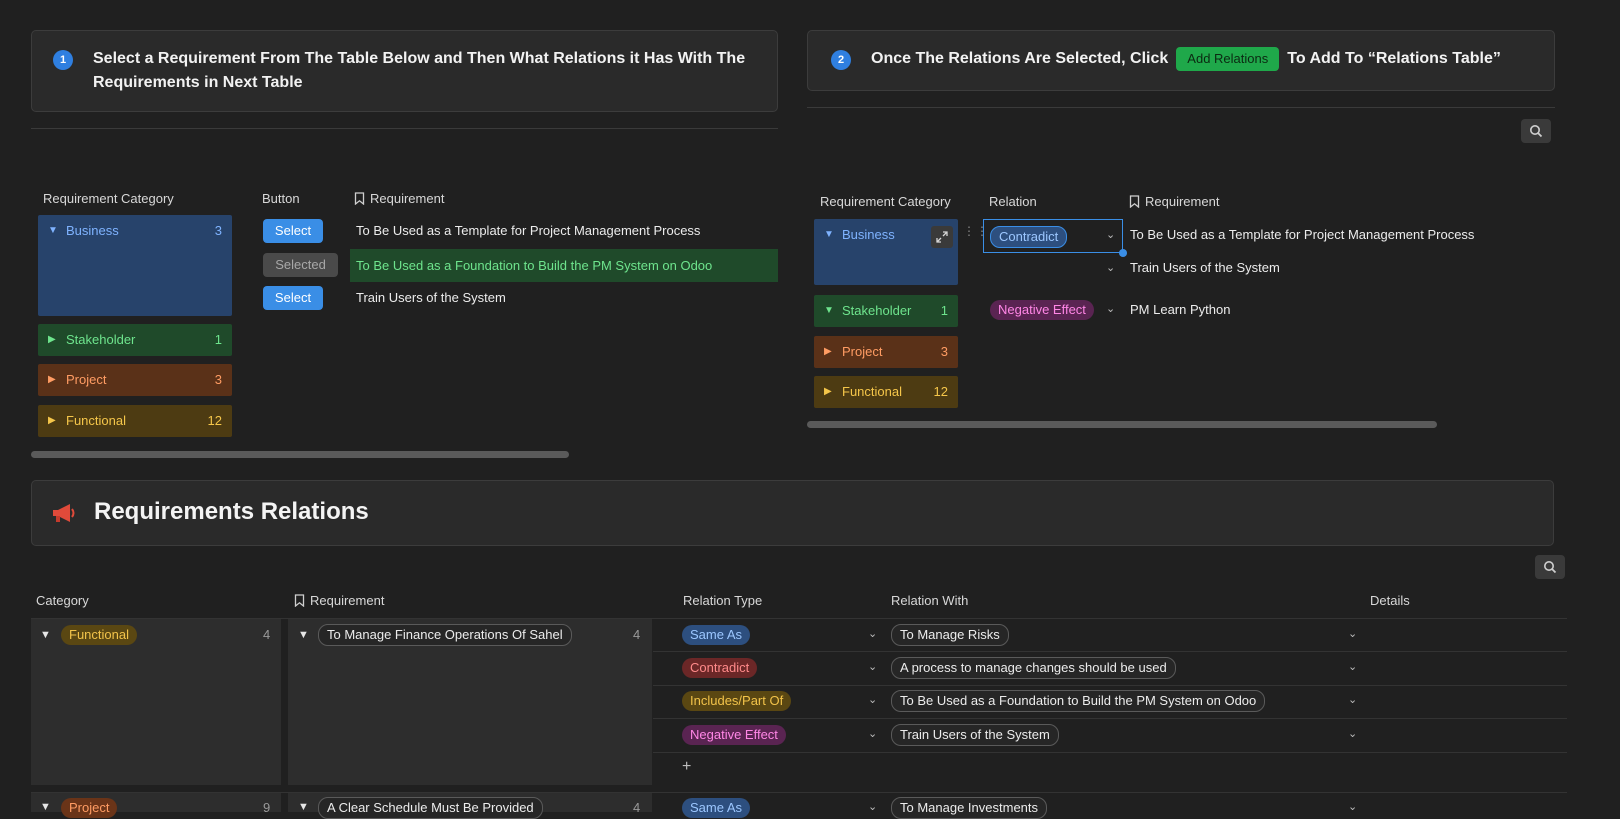 Image resolution: width=1620 pixels, height=819 pixels. Describe the element at coordinates (63, 60) in the screenshot. I see `step1-number-badge: 1` at that location.